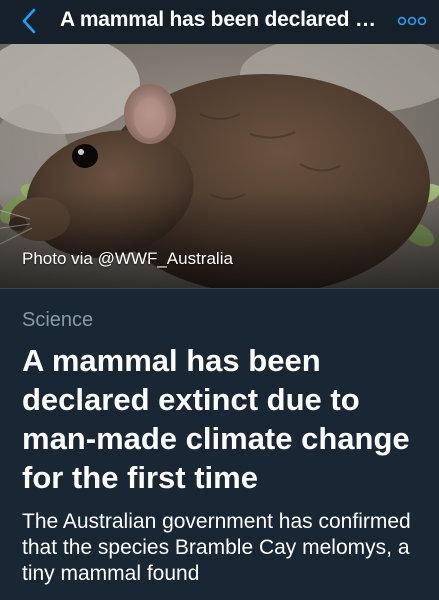  What do you see at coordinates (58, 320) in the screenshot?
I see `article-category: Science` at bounding box center [58, 320].